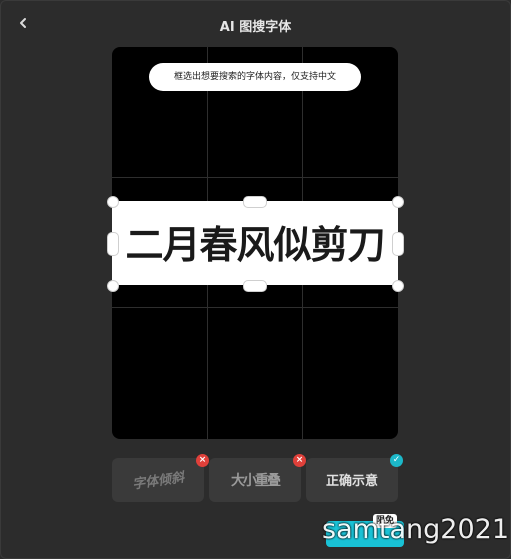  I want to click on sample-guide: 字体倾斜 × 大小重叠 × 正确示意 ✓, so click(257, 478).